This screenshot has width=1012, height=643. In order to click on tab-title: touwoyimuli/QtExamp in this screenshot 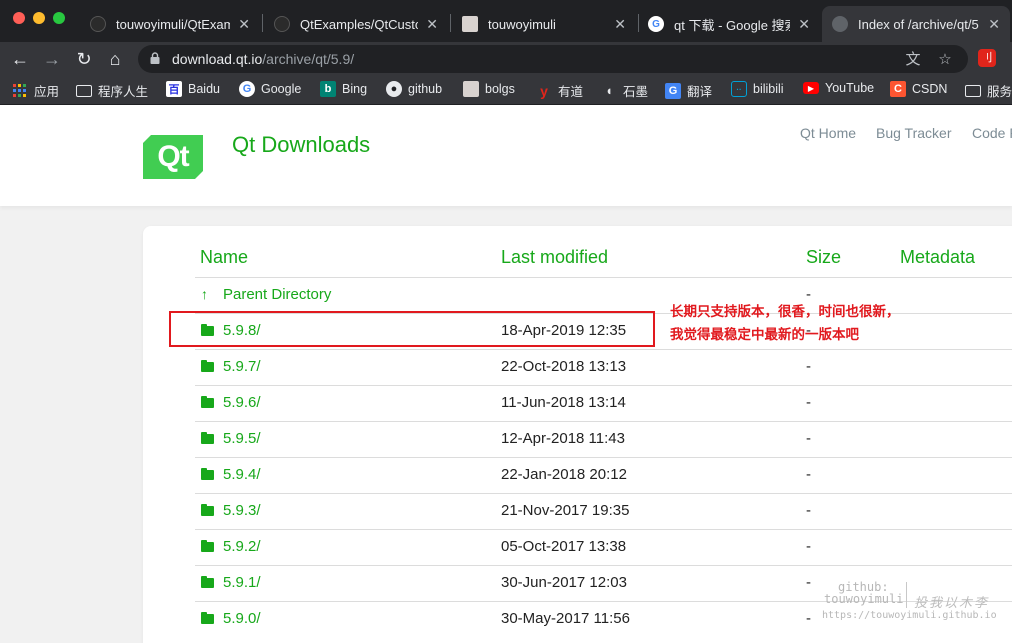, I will do `click(173, 24)`.